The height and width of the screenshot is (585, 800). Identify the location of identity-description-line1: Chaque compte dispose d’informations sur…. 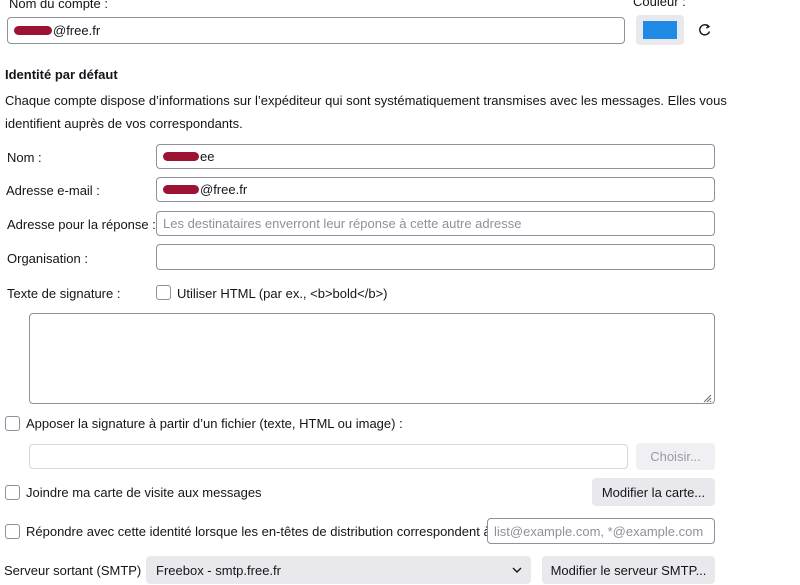
(366, 100).